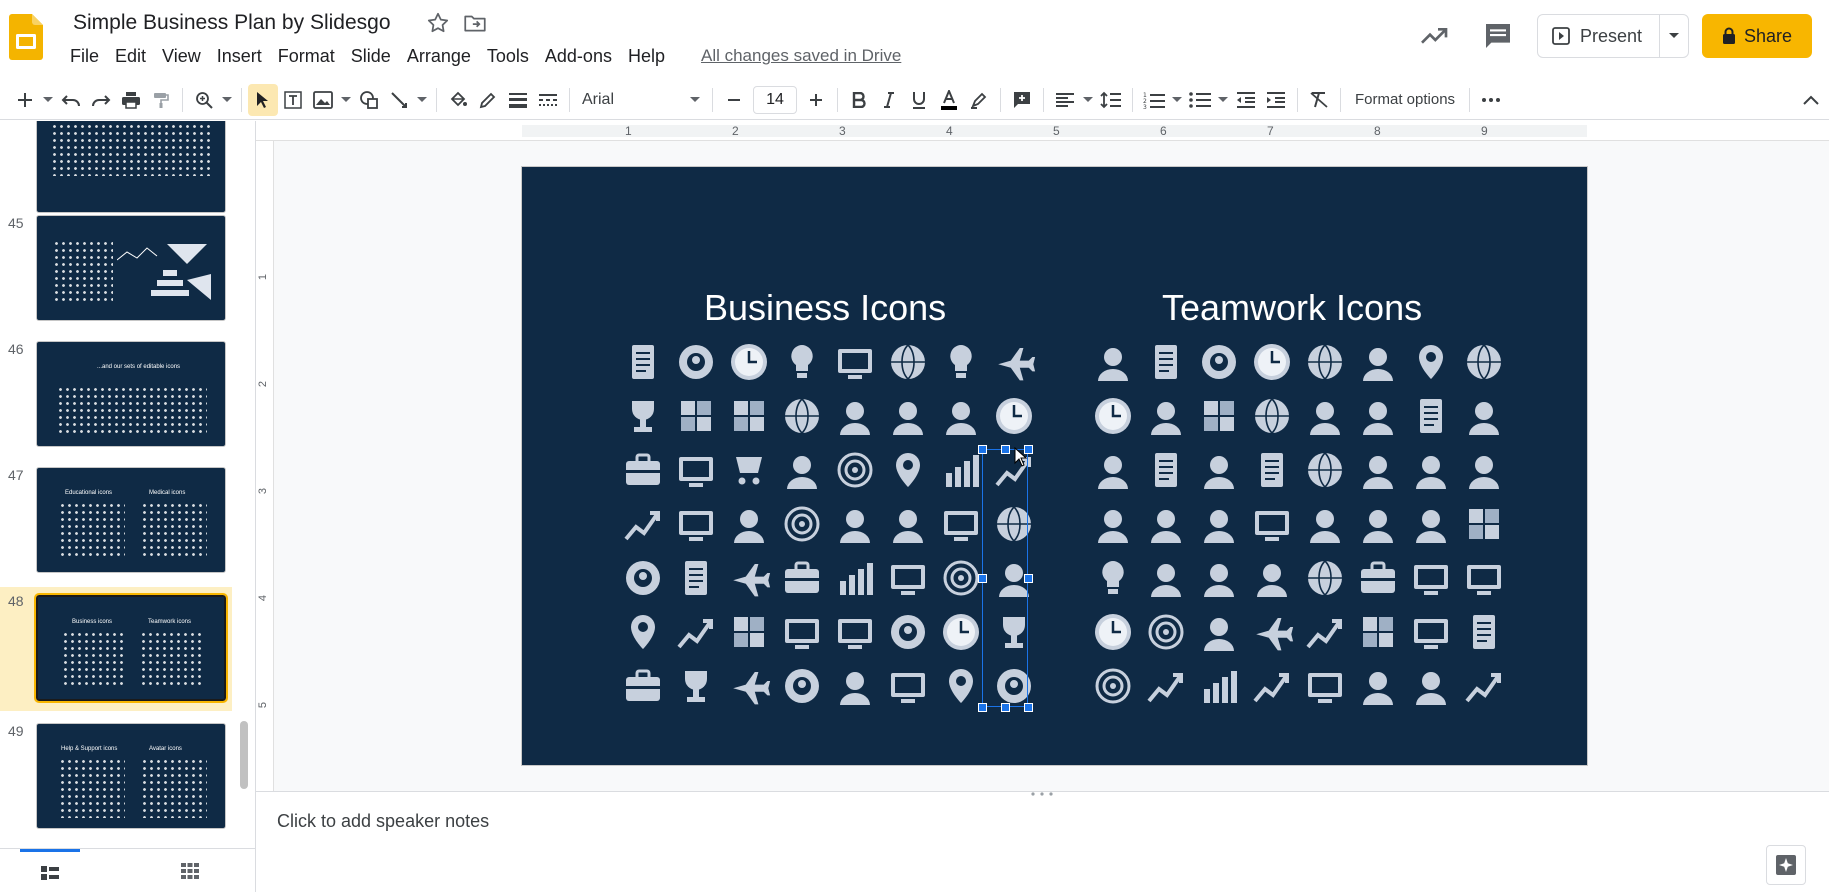  What do you see at coordinates (949, 100) in the screenshot?
I see `text-color-button` at bounding box center [949, 100].